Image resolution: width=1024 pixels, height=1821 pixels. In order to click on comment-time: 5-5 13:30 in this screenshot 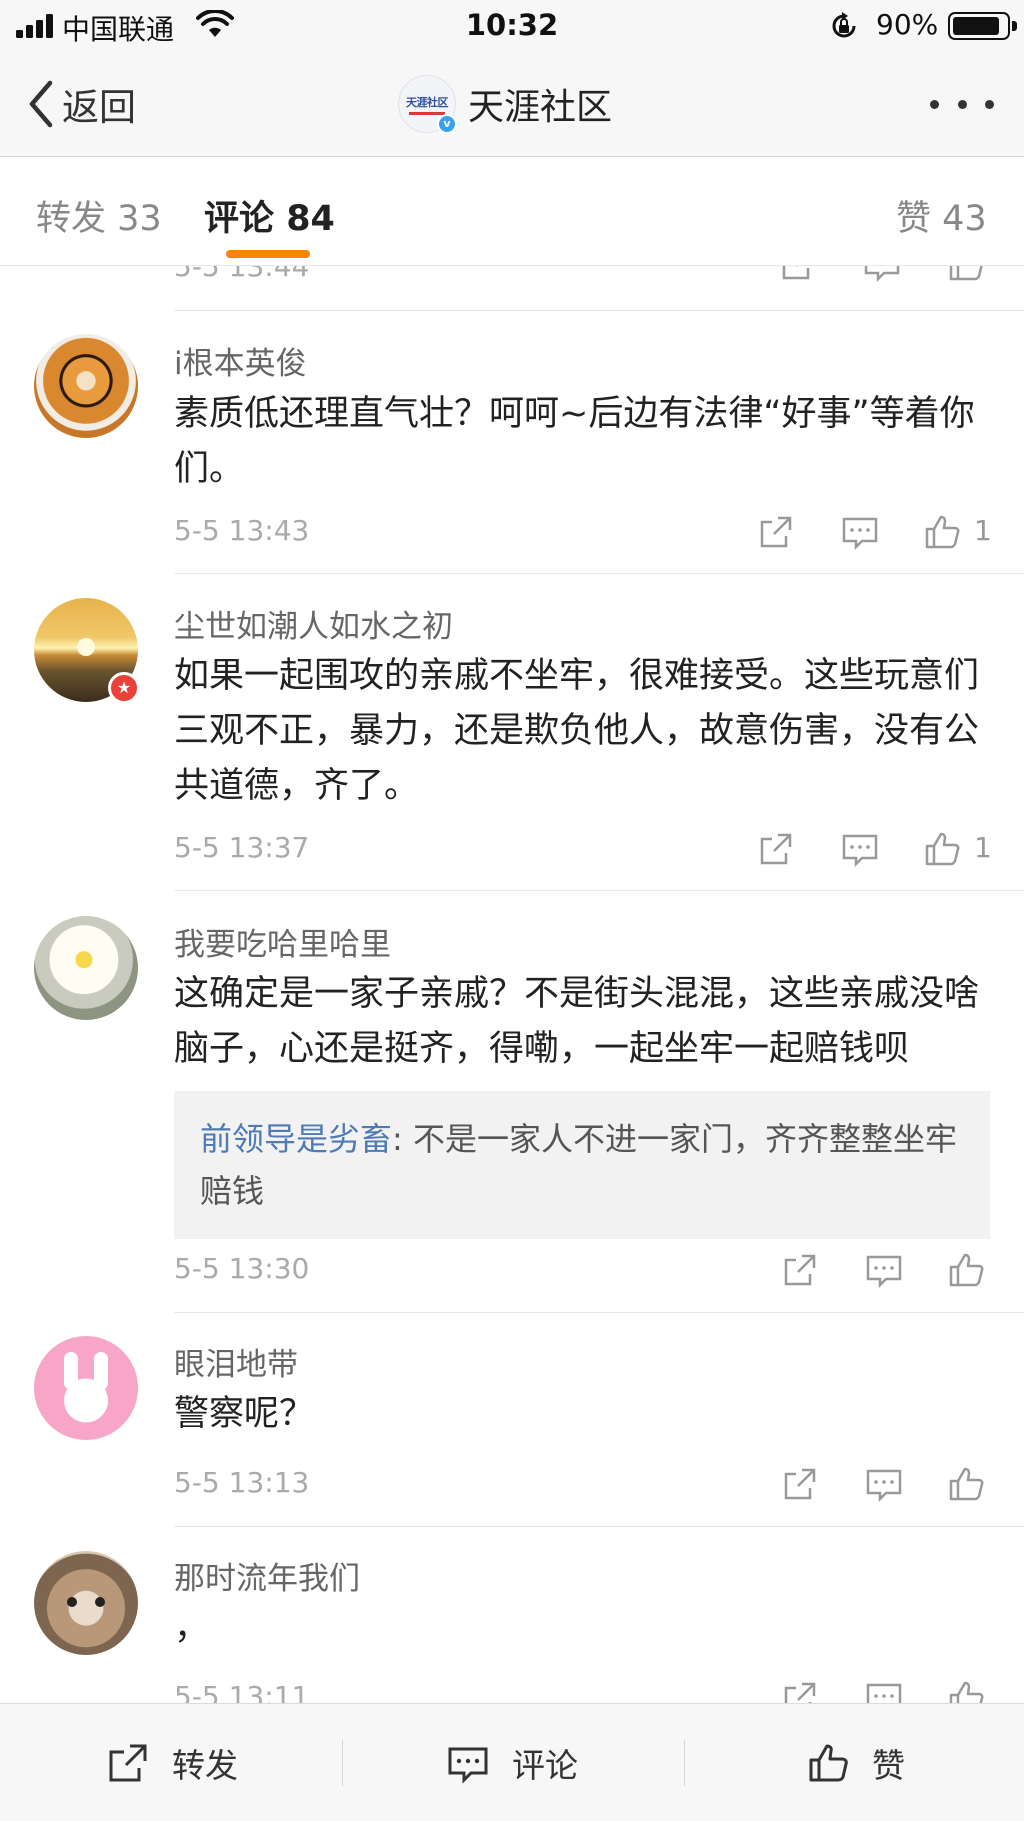, I will do `click(242, 1268)`.